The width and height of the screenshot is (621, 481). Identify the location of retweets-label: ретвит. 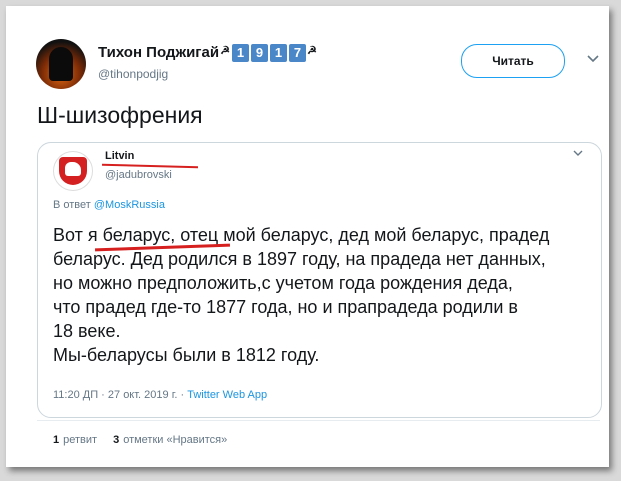
(80, 440).